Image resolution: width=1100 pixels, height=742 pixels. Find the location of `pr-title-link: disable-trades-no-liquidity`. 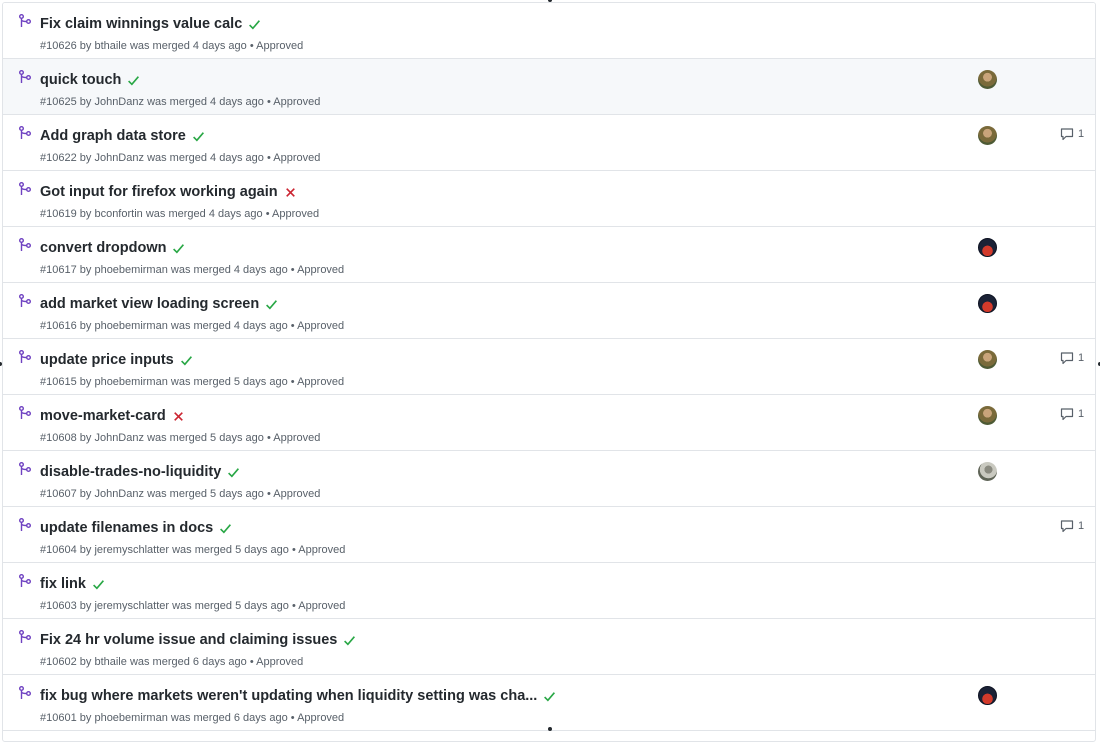

pr-title-link: disable-trades-no-liquidity is located at coordinates (130, 472).